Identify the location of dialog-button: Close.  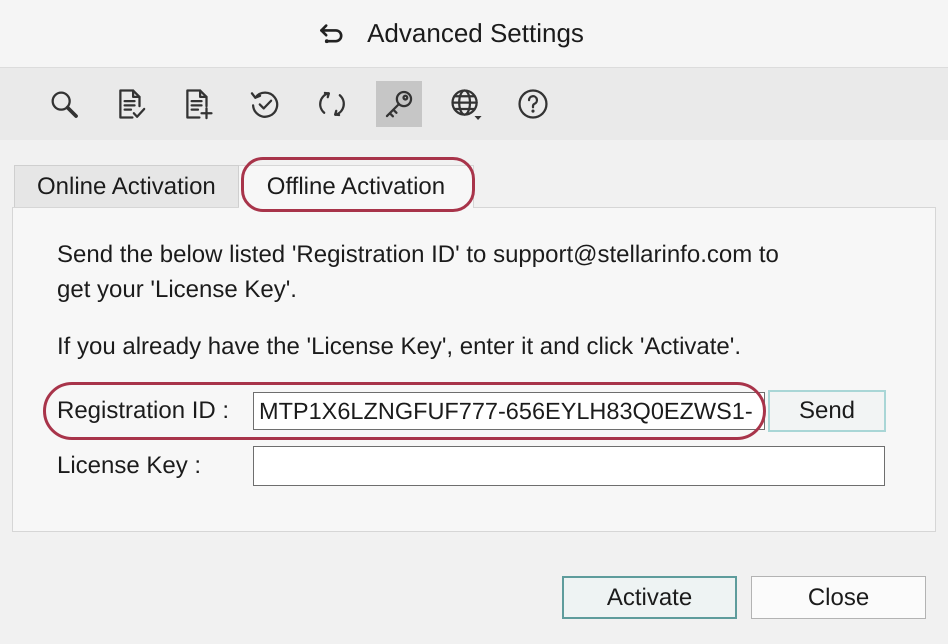
(838, 597).